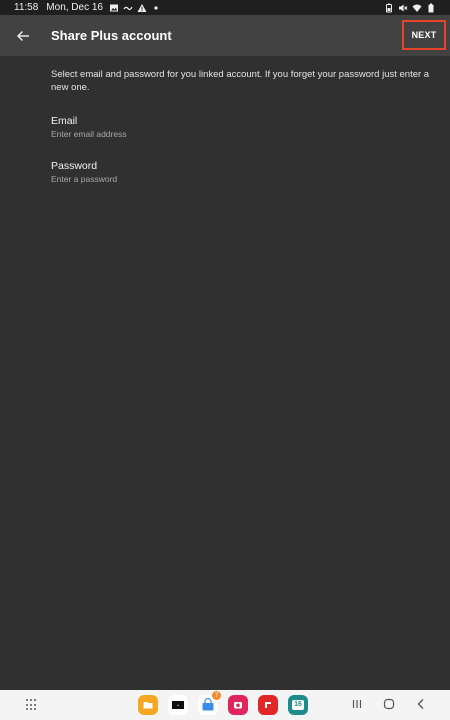 The image size is (450, 720). I want to click on calendar-app-date: 16, so click(298, 705).